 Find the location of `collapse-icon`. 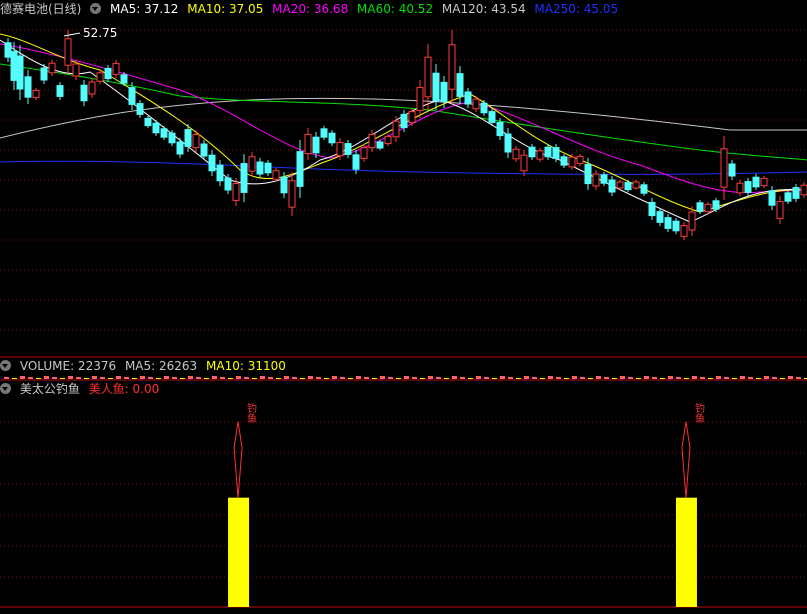

collapse-icon is located at coordinates (96, 8).